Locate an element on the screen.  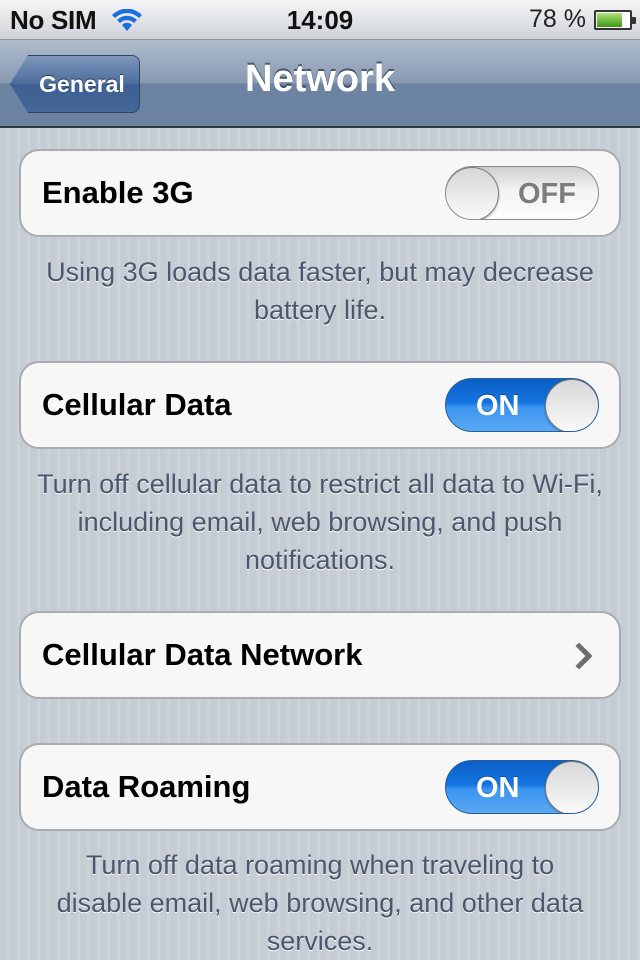
chevron-right-icon is located at coordinates (584, 656).